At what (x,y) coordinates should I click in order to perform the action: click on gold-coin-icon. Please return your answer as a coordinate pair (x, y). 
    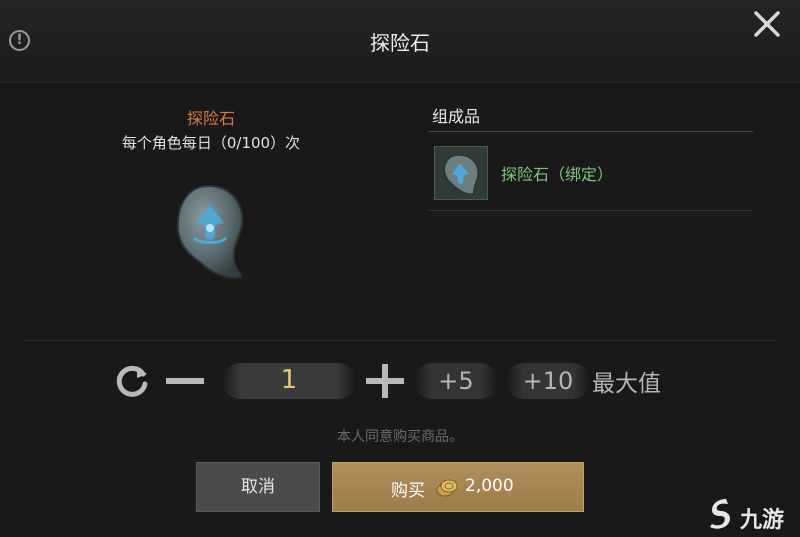
    Looking at the image, I should click on (447, 488).